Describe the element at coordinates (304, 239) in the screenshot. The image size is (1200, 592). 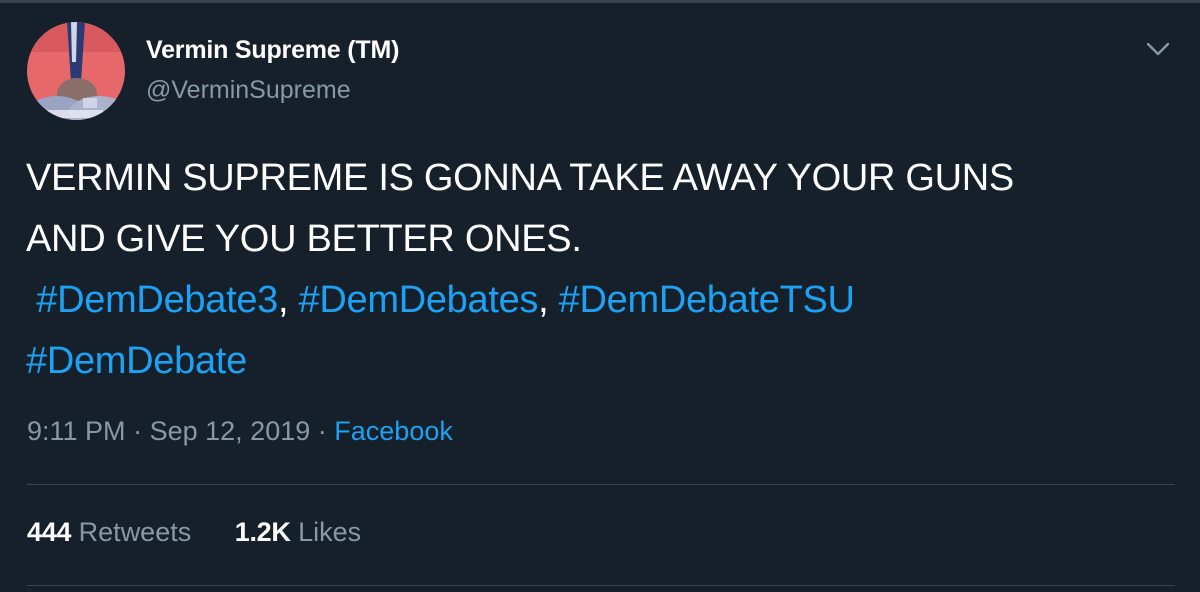
I see `tweet-text-line-2: AND GIVE YOU BETTER ONES.` at that location.